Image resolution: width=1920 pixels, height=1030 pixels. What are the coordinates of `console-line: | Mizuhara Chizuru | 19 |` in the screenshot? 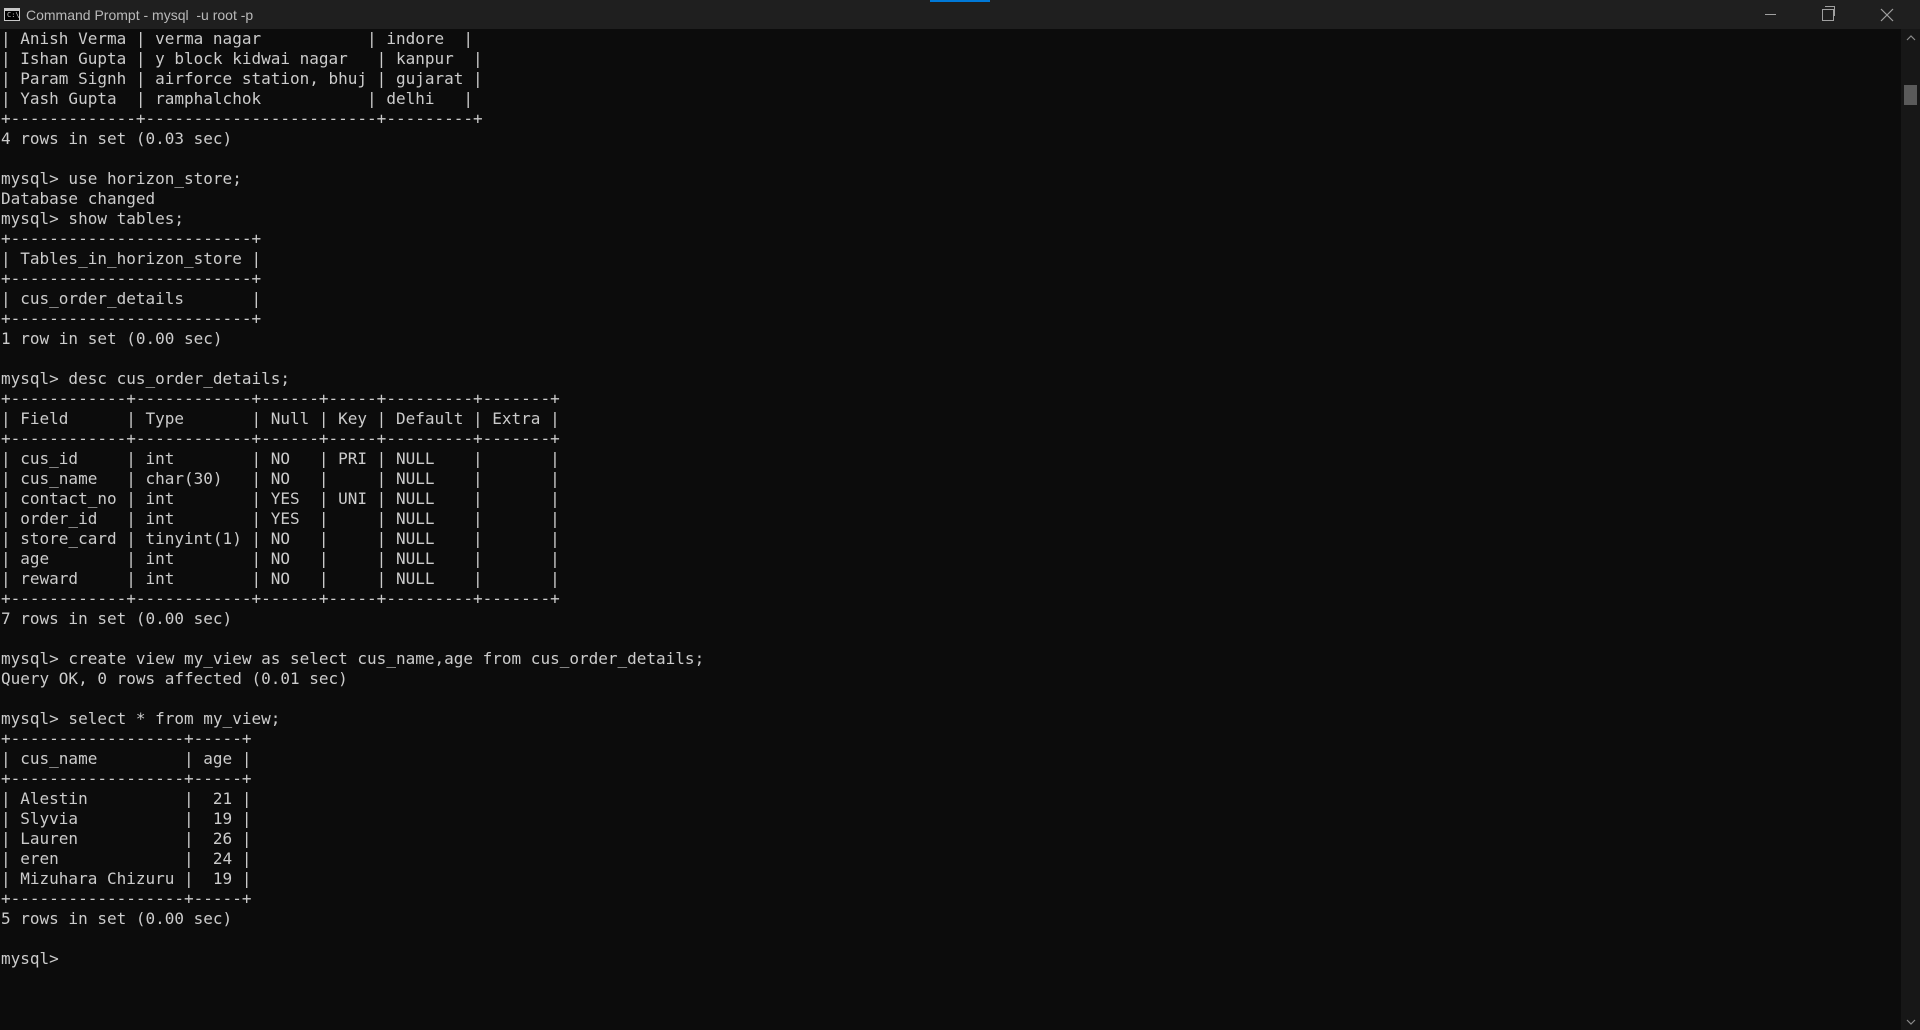 It's located at (126, 878).